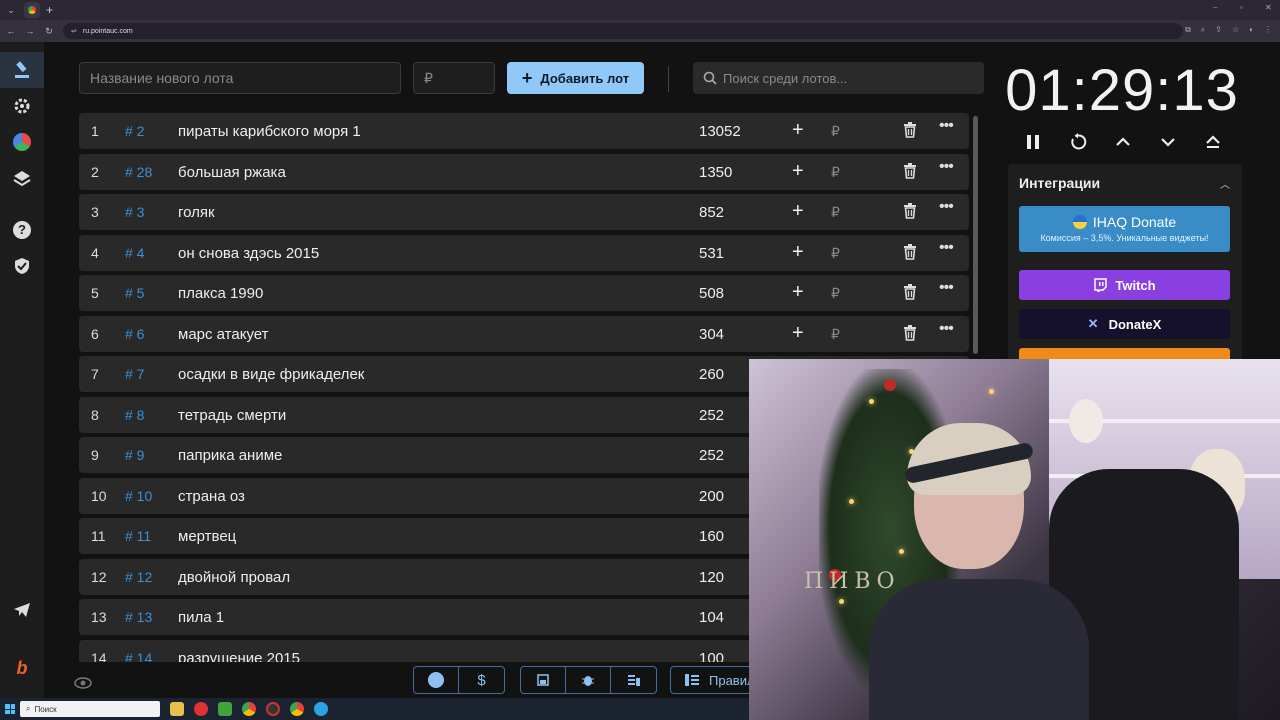 The image size is (1280, 720). What do you see at coordinates (22, 178) in the screenshot?
I see `sidebar-layers-icon` at bounding box center [22, 178].